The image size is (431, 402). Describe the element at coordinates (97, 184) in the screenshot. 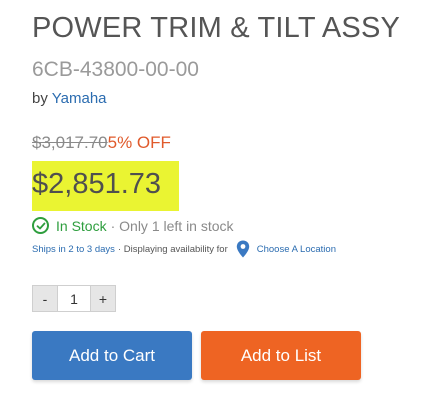

I see `current-price: $2,851.73` at that location.